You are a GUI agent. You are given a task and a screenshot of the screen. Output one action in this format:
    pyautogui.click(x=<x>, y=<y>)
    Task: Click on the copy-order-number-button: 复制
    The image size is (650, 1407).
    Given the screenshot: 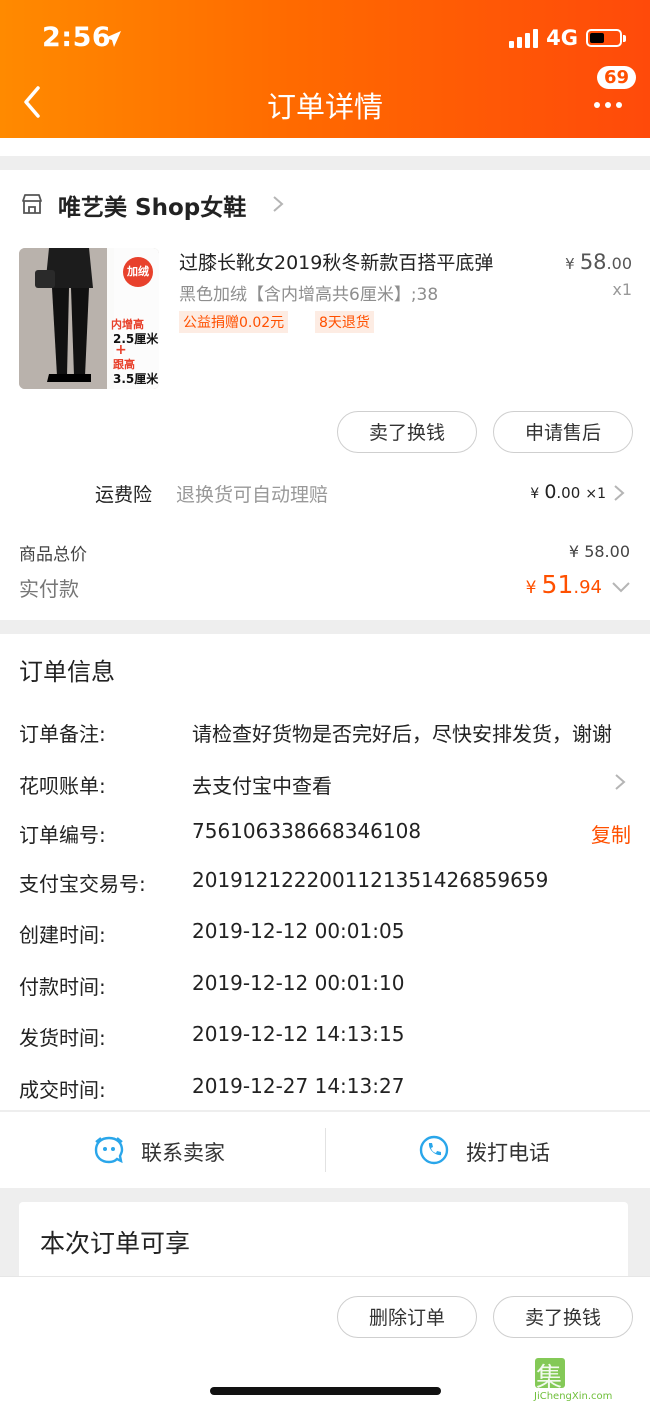 What is the action you would take?
    pyautogui.click(x=611, y=833)
    